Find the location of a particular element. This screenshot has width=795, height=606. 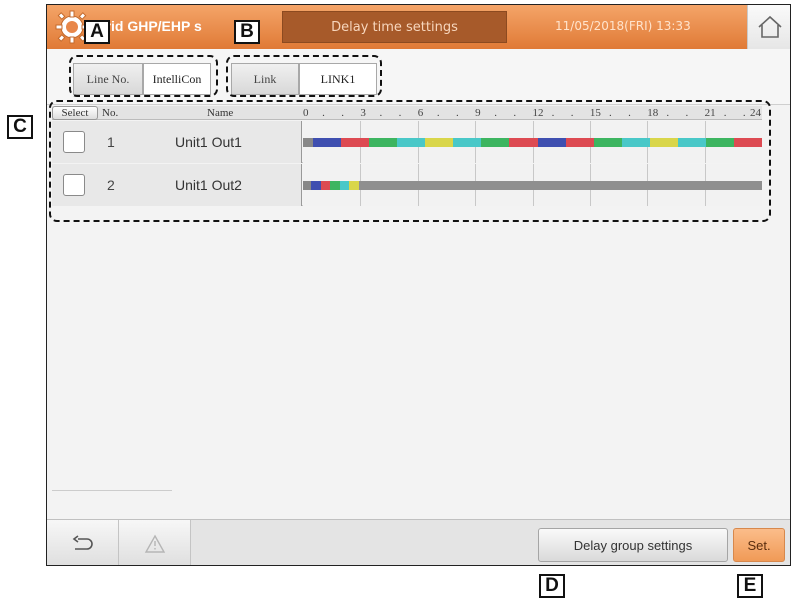

page-title: Delay time settings is located at coordinates (394, 27).